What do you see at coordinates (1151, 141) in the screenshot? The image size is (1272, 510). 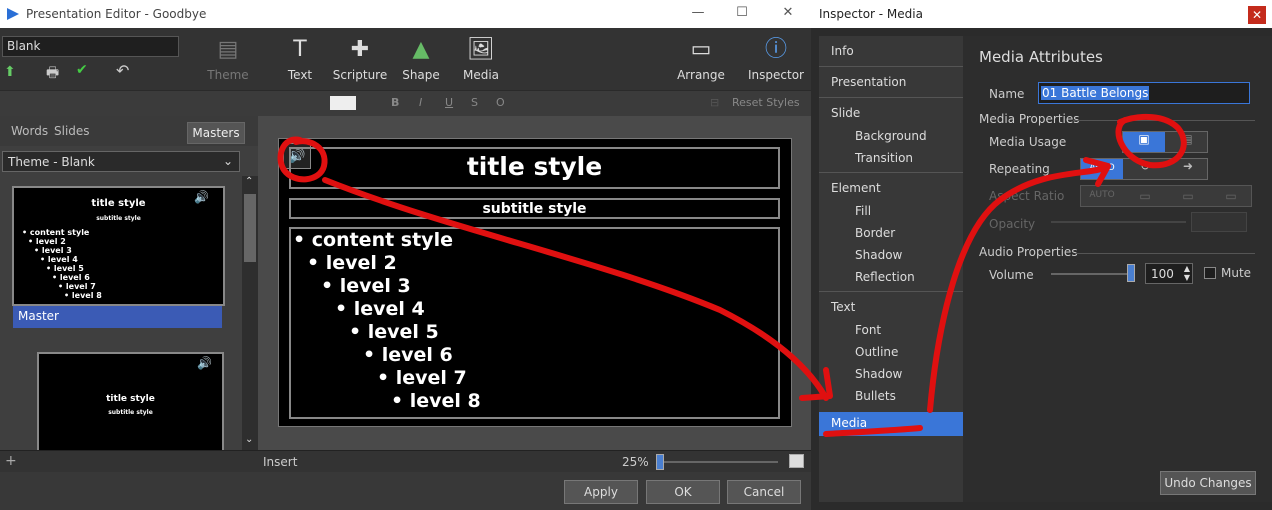 I see `annotation-circle-usage` at bounding box center [1151, 141].